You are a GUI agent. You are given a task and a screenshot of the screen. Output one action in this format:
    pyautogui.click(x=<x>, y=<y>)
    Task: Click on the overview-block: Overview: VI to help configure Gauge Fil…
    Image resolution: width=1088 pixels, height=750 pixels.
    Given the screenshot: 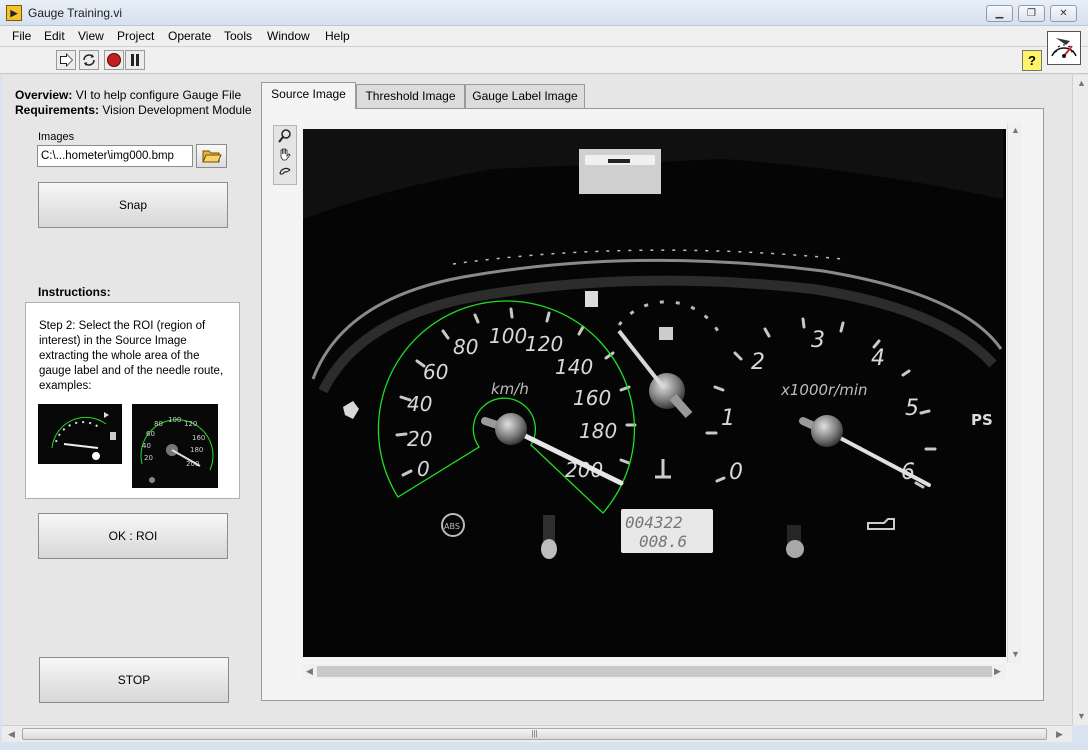 What is the action you would take?
    pyautogui.click(x=133, y=103)
    